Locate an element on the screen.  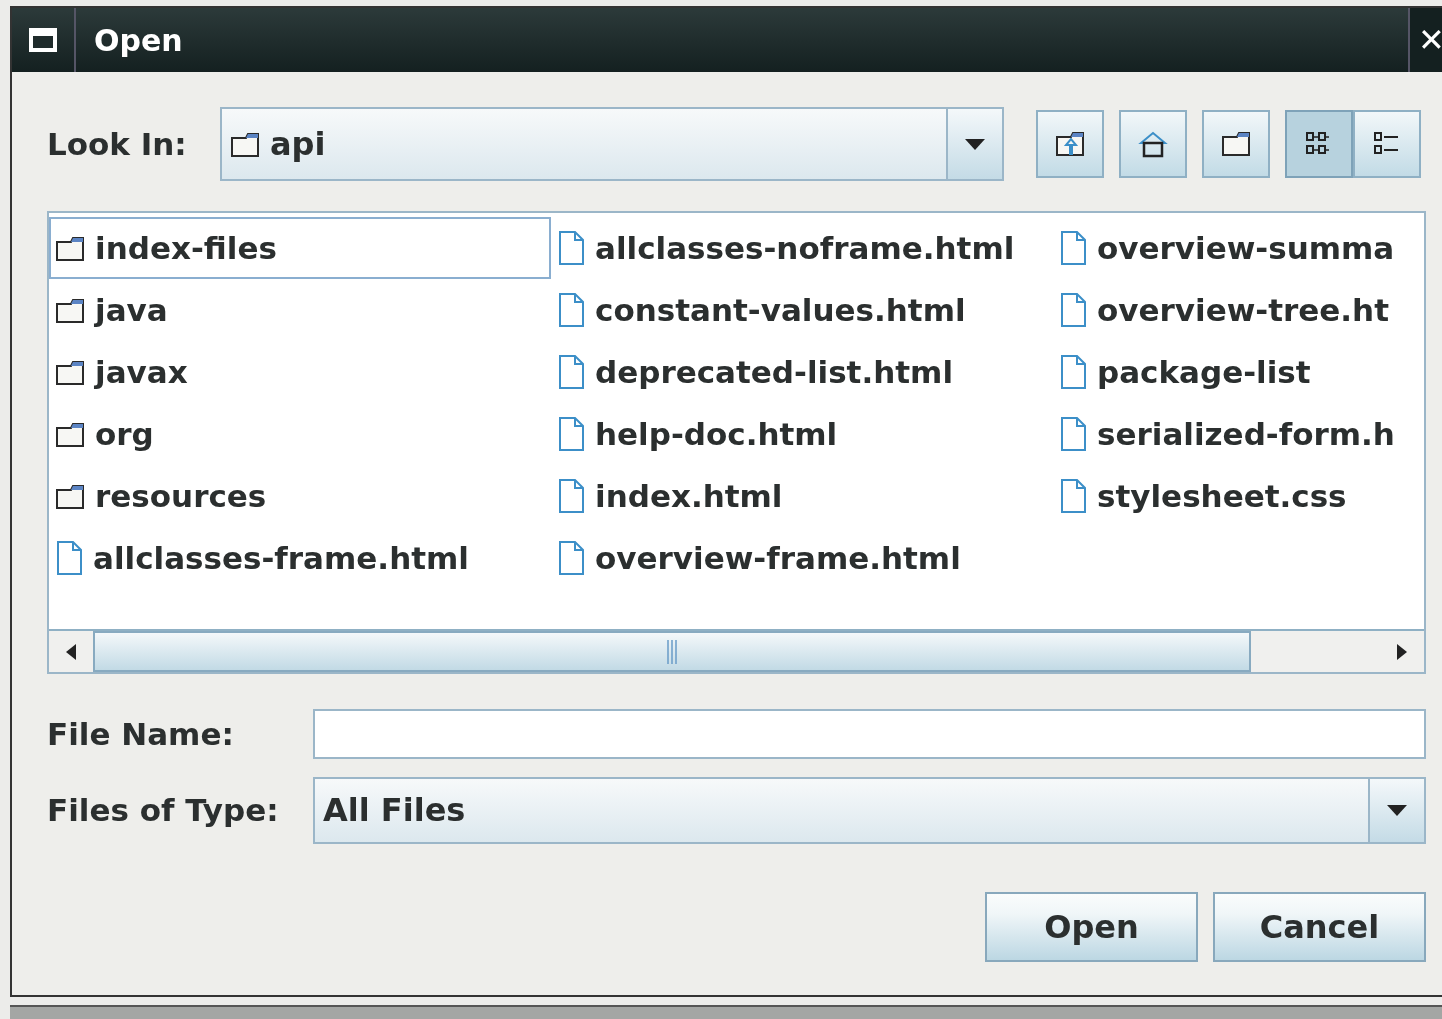
file-list-item: allclasses-noframe.html is located at coordinates (802, 248).